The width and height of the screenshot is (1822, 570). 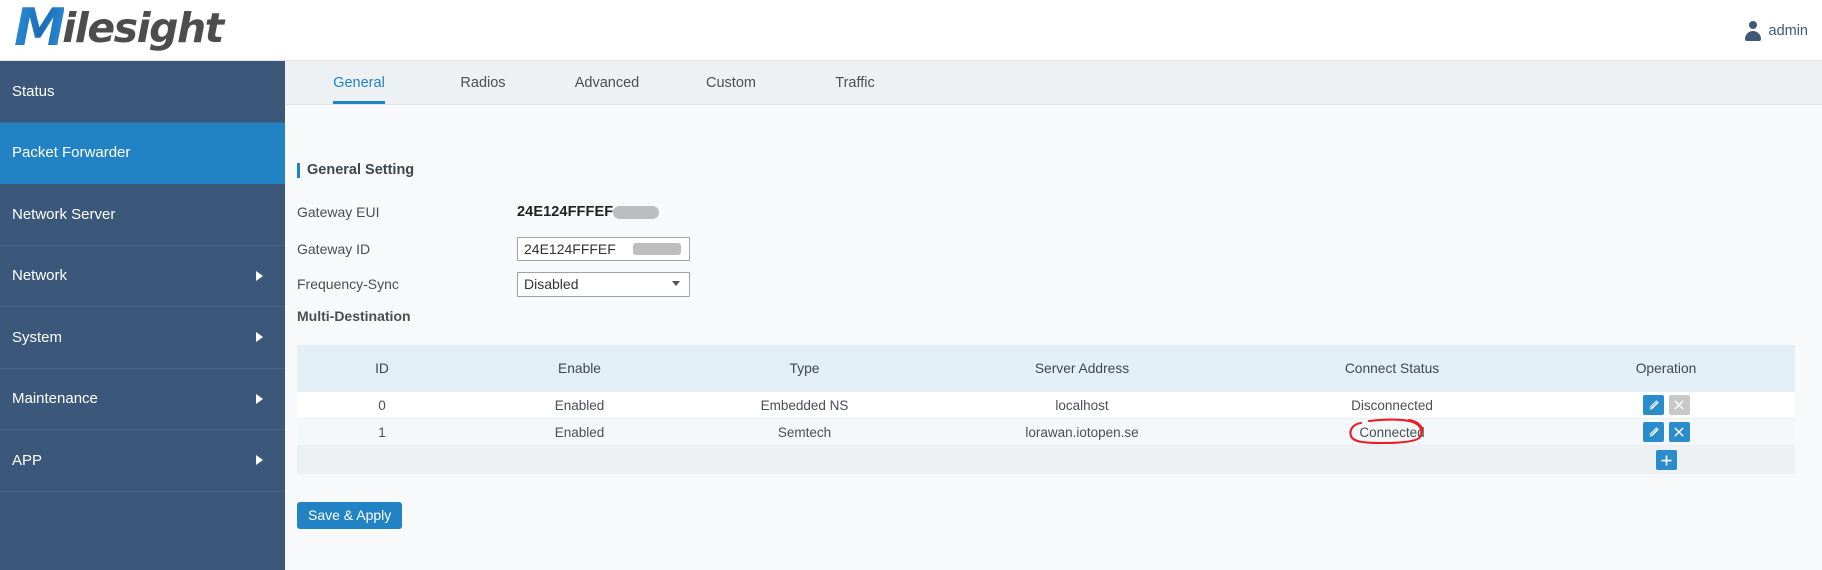 I want to click on sidebar-item-label: System, so click(x=37, y=337).